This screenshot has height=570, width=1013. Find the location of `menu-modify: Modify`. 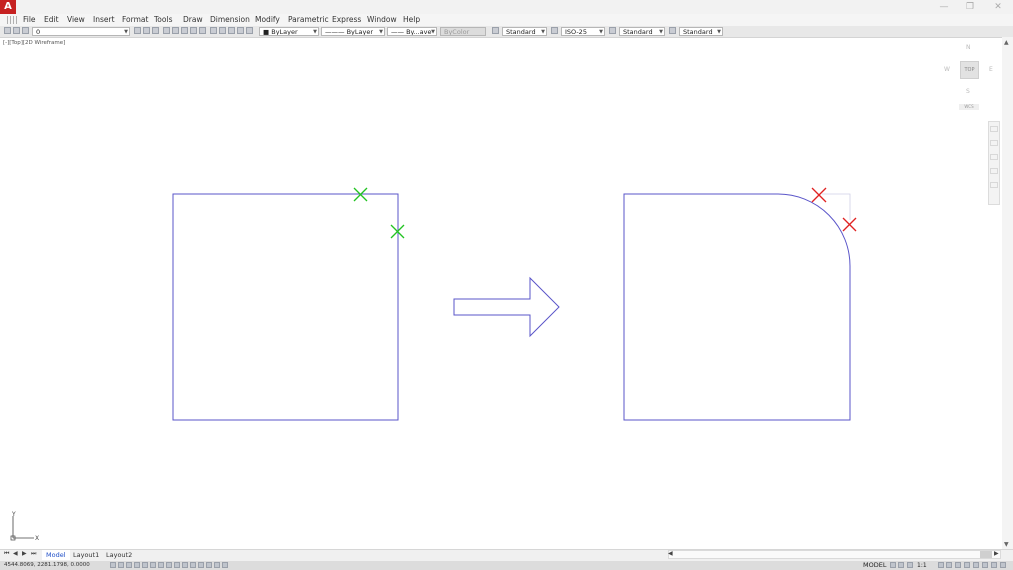

menu-modify: Modify is located at coordinates (267, 20).